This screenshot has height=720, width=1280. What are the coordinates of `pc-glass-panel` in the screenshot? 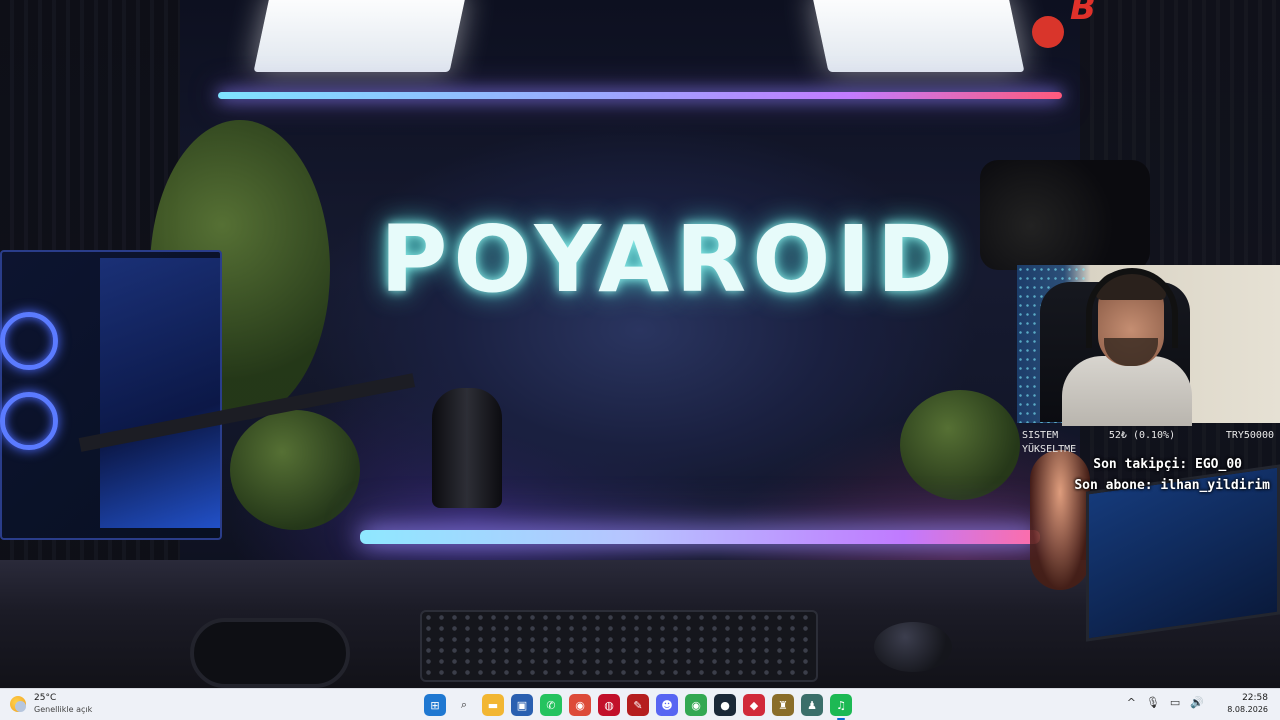 It's located at (160, 393).